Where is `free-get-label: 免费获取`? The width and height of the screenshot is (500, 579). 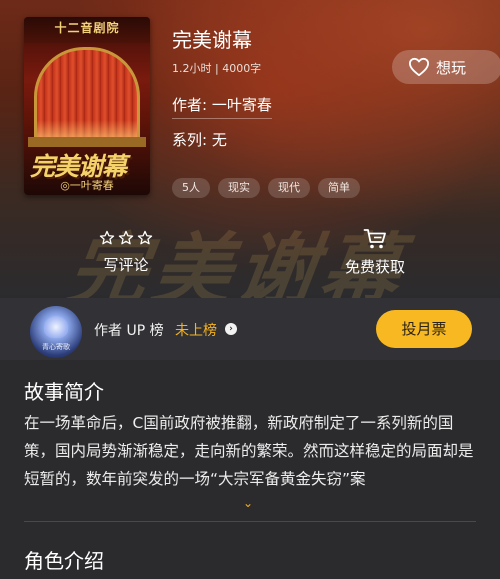 free-get-label: 免费获取 is located at coordinates (374, 267).